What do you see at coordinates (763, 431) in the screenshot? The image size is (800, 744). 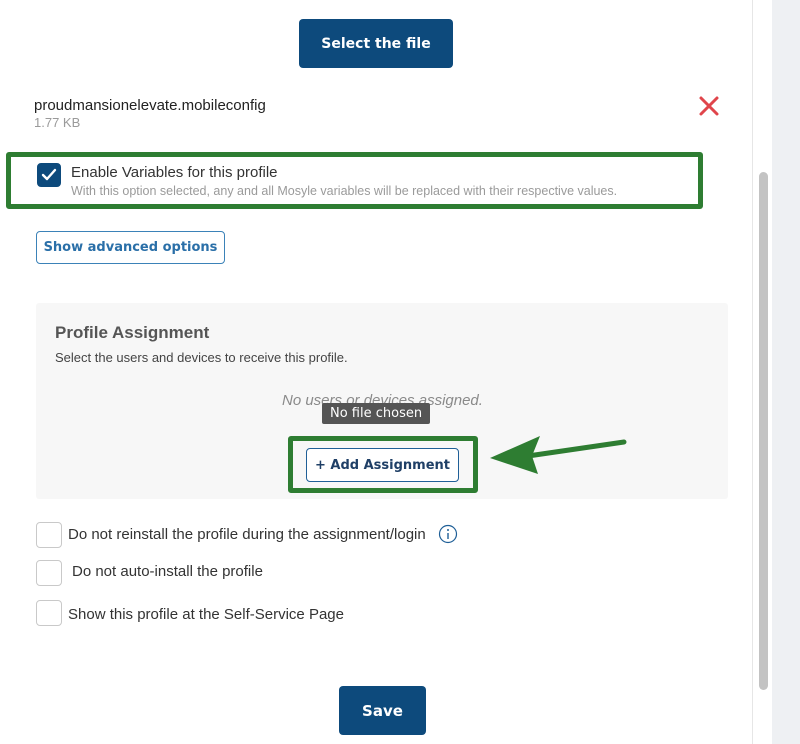 I see `scrollbar-thumb` at bounding box center [763, 431].